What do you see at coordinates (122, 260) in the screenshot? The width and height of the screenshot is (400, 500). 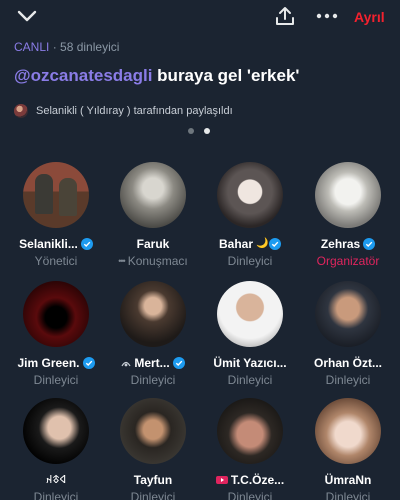 I see `speaking-indicator-icon: •••` at bounding box center [122, 260].